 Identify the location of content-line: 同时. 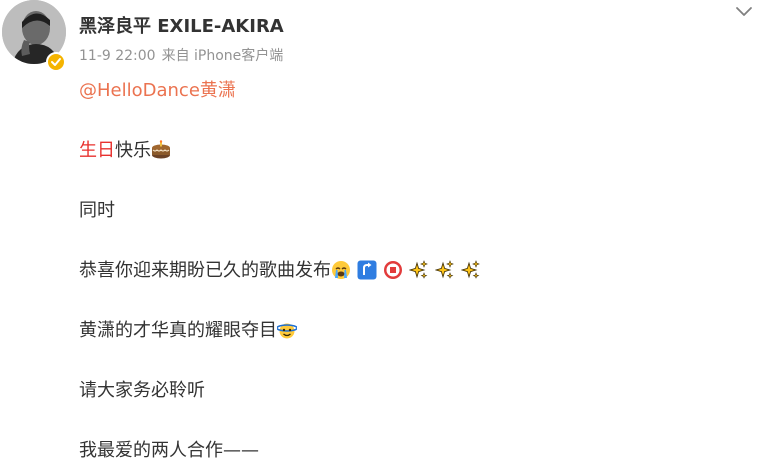
(97, 210).